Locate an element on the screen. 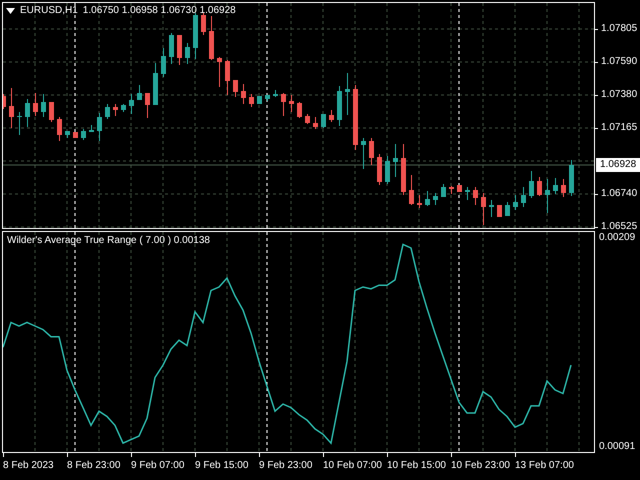 This screenshot has height=480, width=640. indicator-title: Wilder's Average True Range ( 7.00 ) 0.00138 is located at coordinates (108, 241).